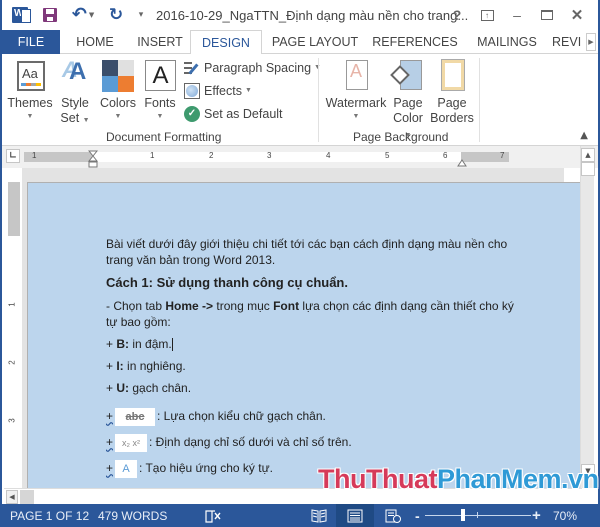  I want to click on style-set-label-2: Set ▼, so click(75, 118).